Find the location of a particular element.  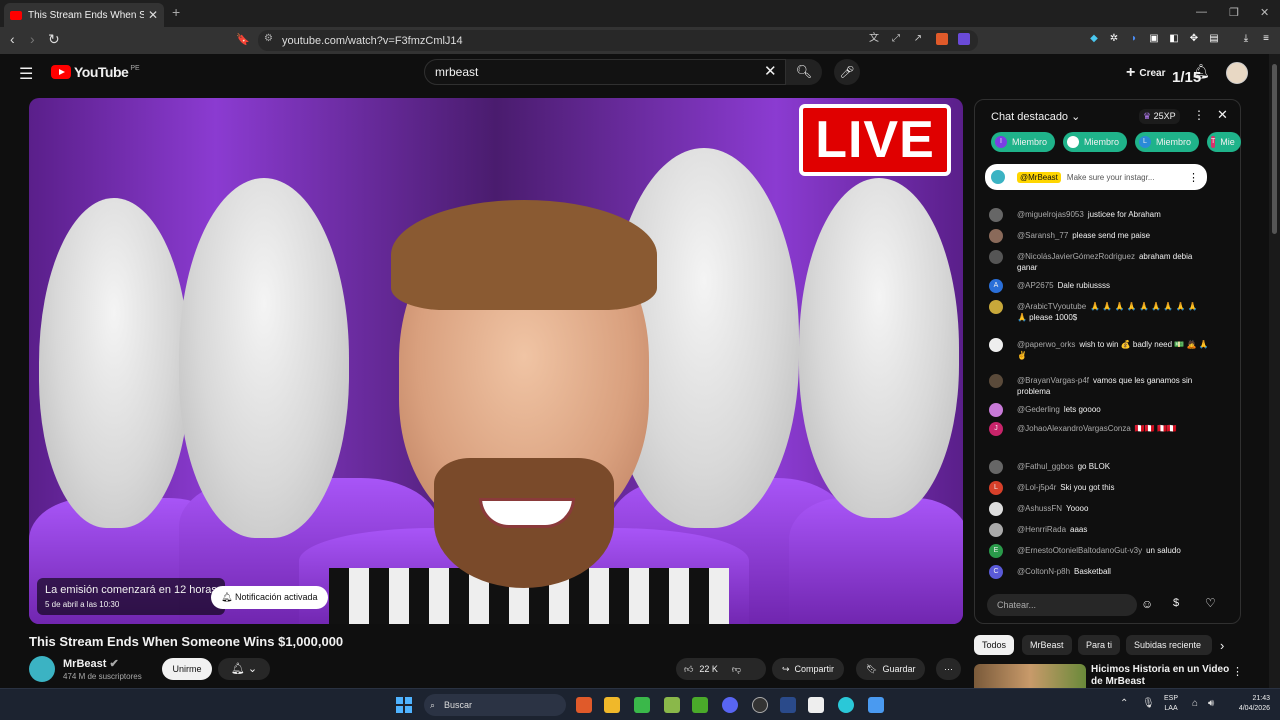

search-input: mrbeast is located at coordinates (605, 72).